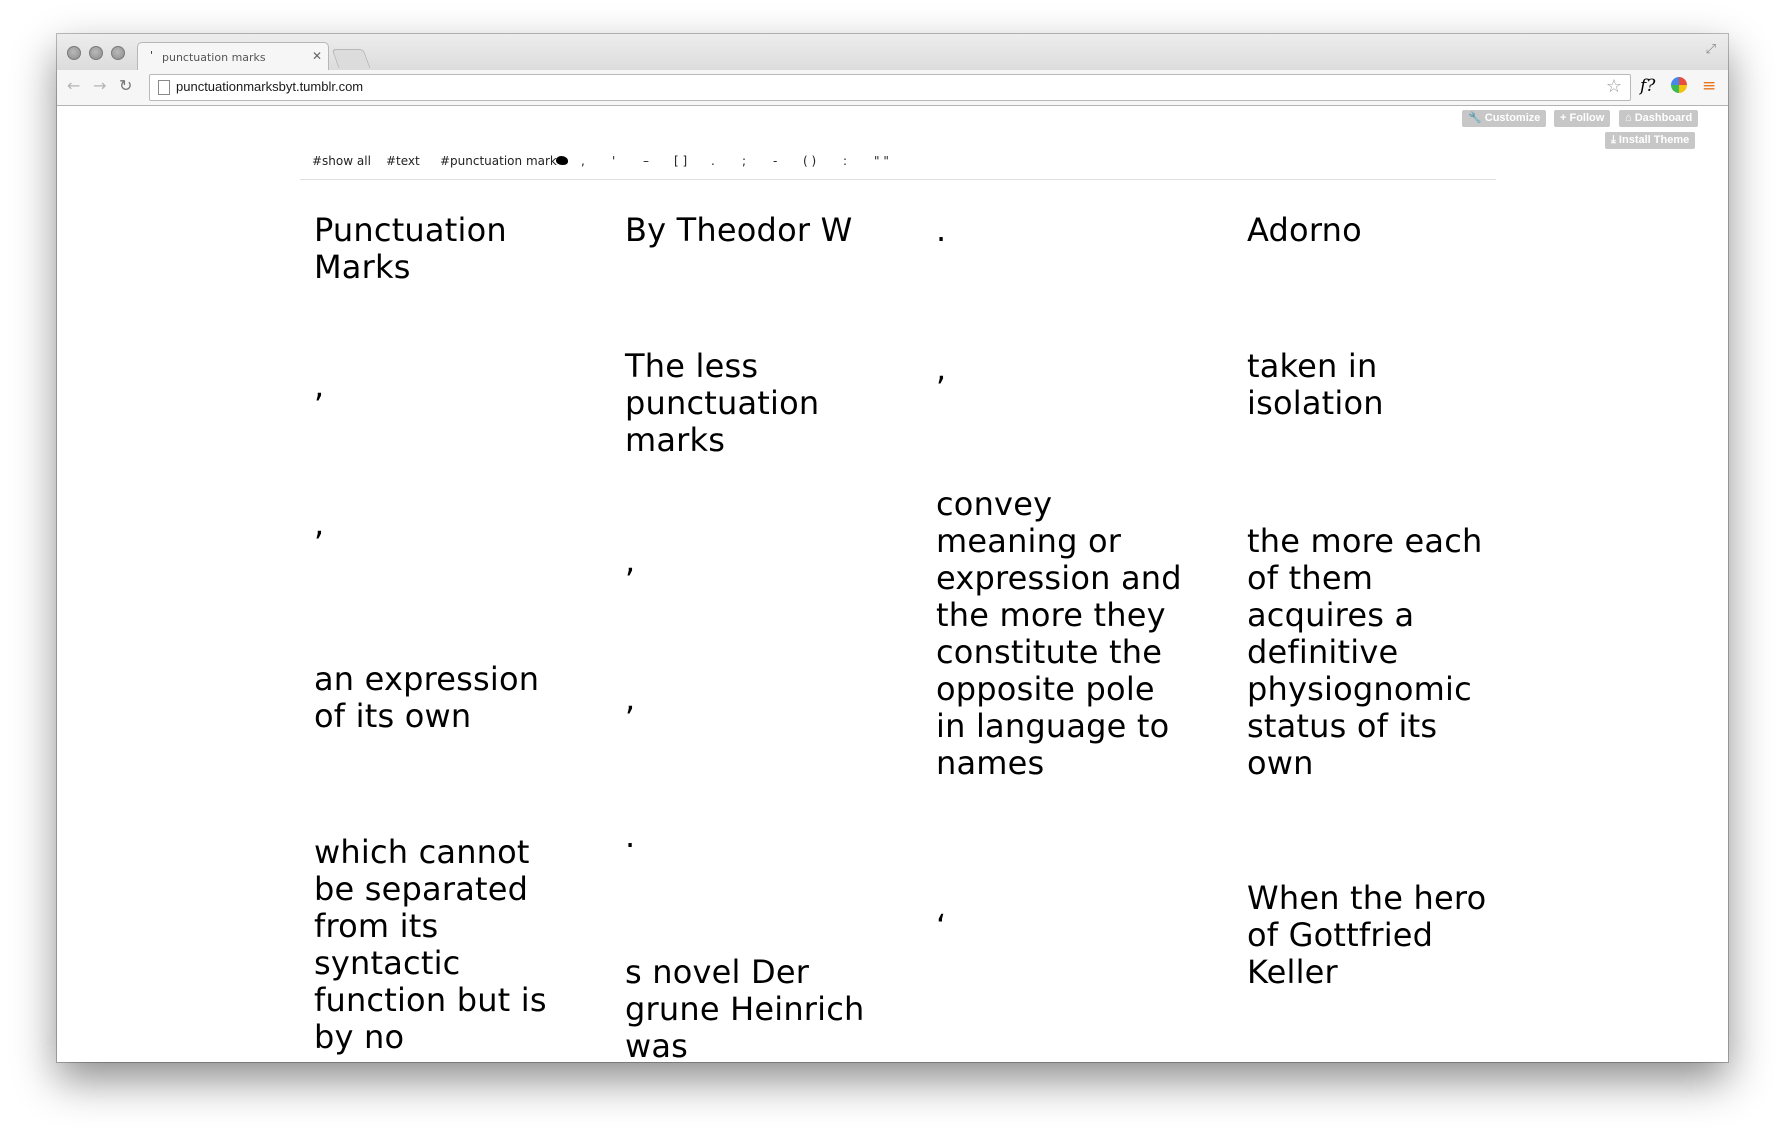 The width and height of the screenshot is (1785, 1142). I want to click on filter-show-all: #show all, so click(341, 161).